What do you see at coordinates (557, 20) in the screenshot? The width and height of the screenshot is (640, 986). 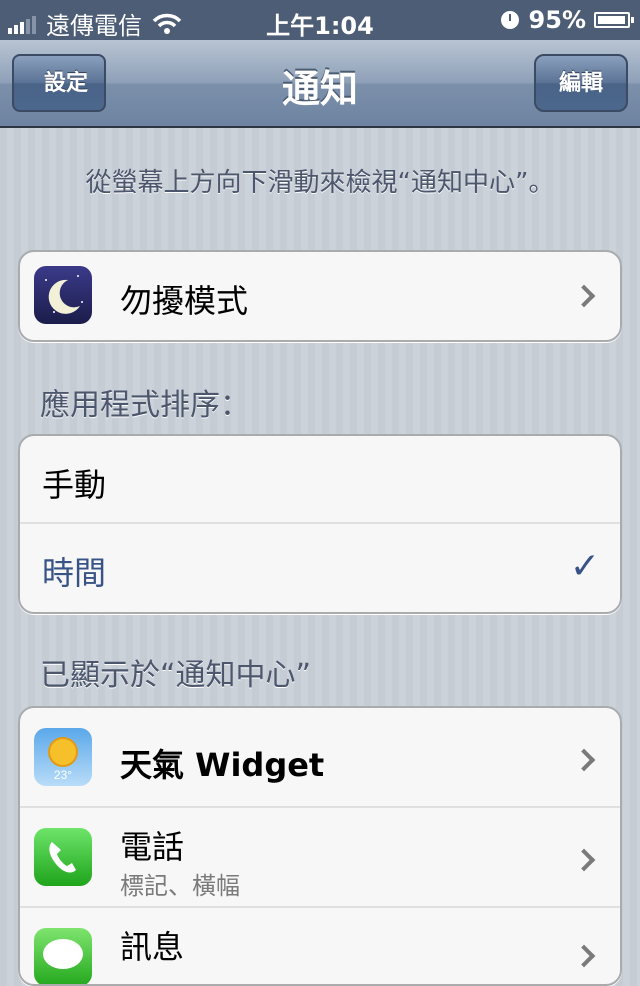 I see `battery-percentage: 95%` at bounding box center [557, 20].